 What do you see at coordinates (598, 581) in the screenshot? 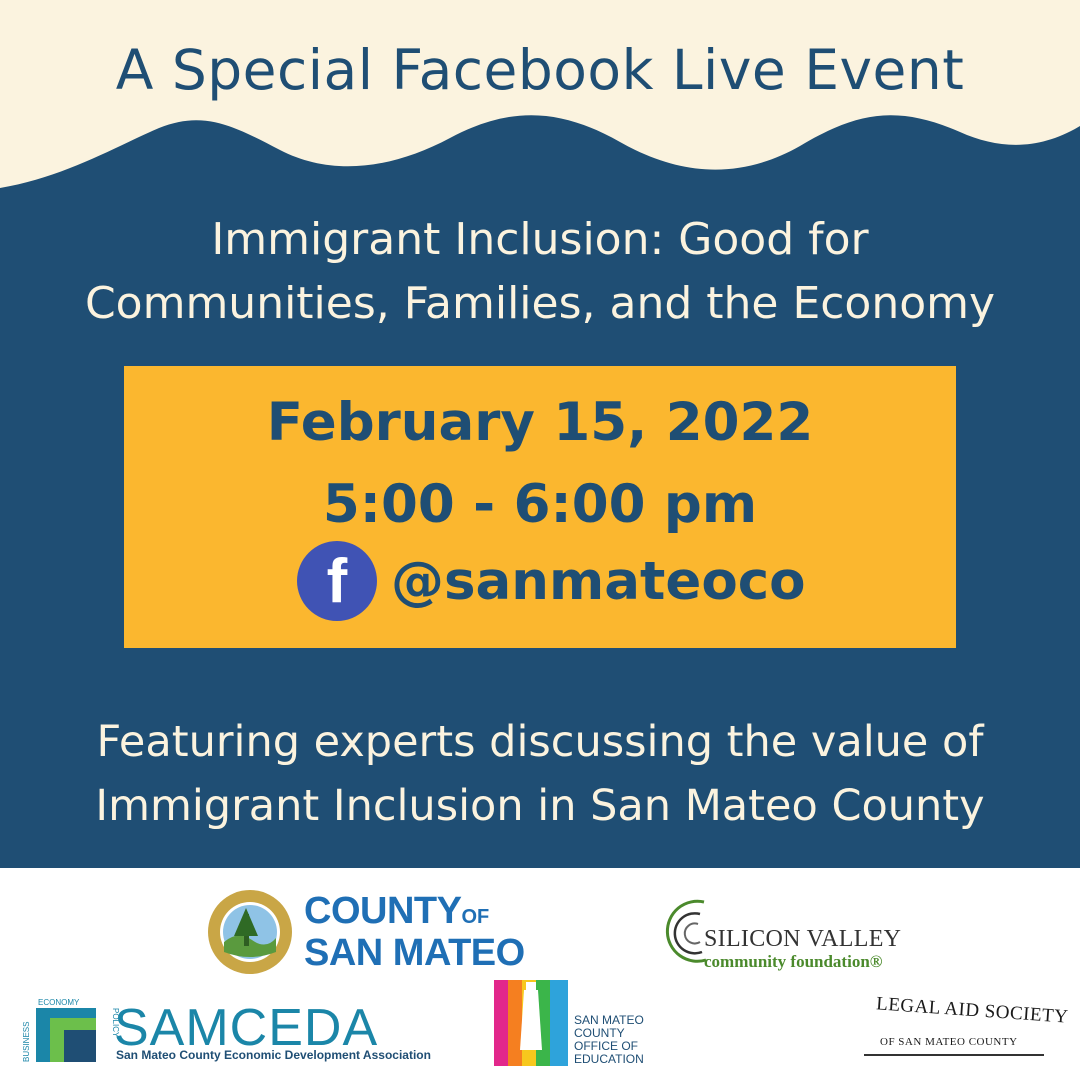
I see `facebook-handle: @sanmateoco` at bounding box center [598, 581].